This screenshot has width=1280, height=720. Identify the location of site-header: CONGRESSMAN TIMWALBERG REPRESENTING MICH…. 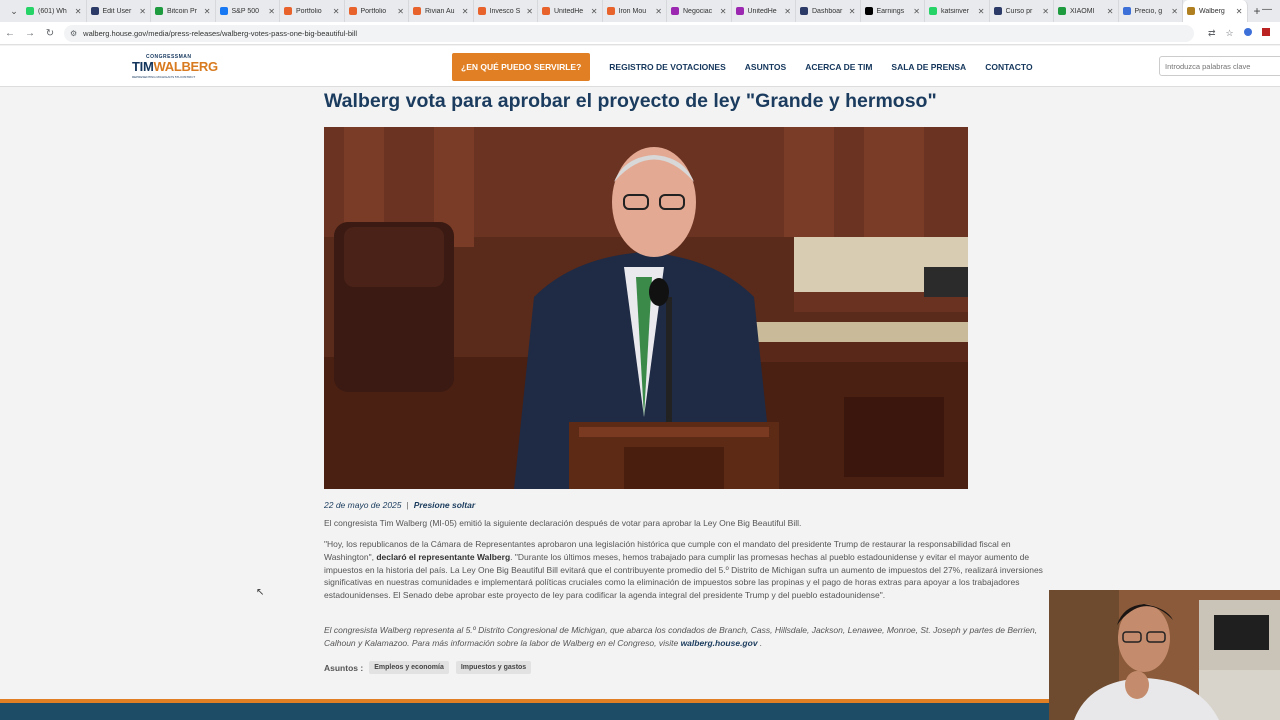
(640, 66).